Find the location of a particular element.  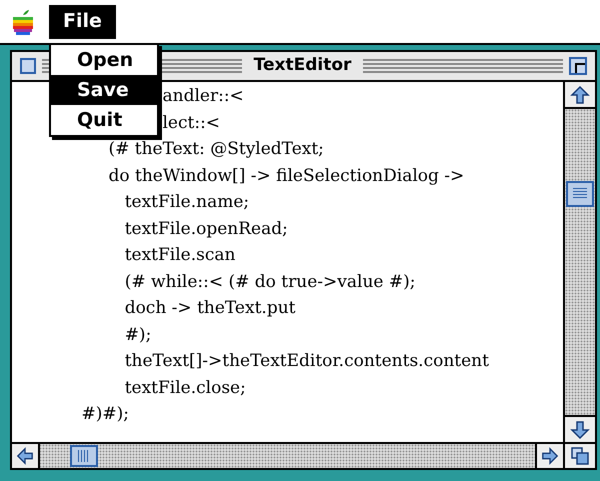

up-arrow-icon is located at coordinates (580, 94).